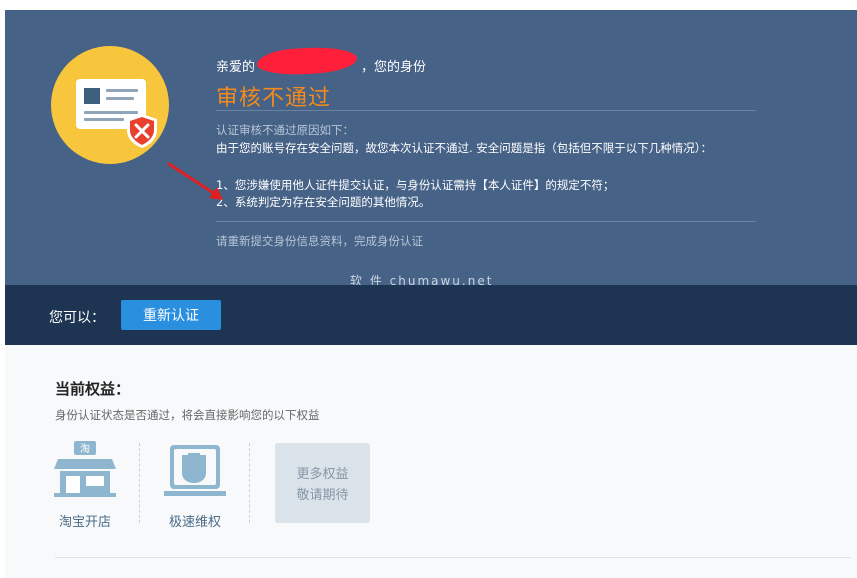 Image resolution: width=857 pixels, height=578 pixels. What do you see at coordinates (171, 315) in the screenshot?
I see `reverify-button: 重新认证` at bounding box center [171, 315].